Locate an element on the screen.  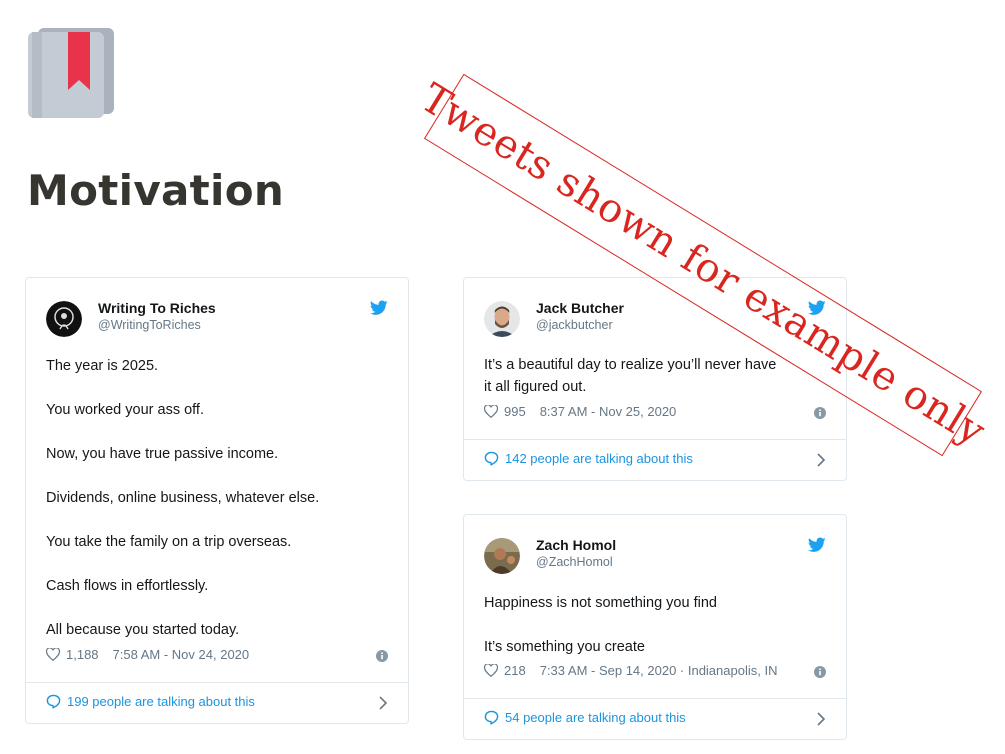
tweet-paragraph: Now, you have true passive income. is located at coordinates (162, 454).